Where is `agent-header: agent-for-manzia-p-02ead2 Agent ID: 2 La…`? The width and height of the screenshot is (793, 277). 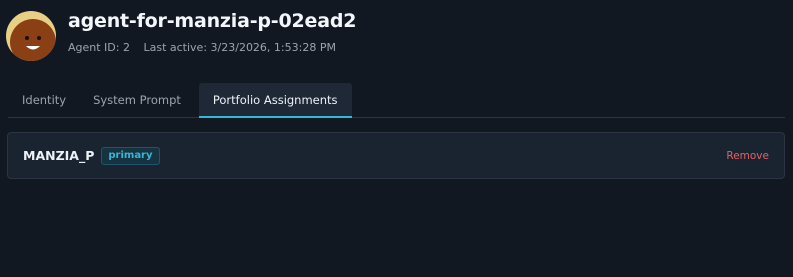
agent-header: agent-for-manzia-p-02ead2 Agent ID: 2 La… is located at coordinates (181, 35).